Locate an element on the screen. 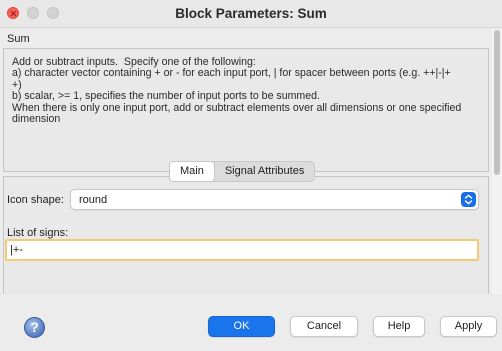  list-of-signs-label: List of signs: is located at coordinates (38, 233).